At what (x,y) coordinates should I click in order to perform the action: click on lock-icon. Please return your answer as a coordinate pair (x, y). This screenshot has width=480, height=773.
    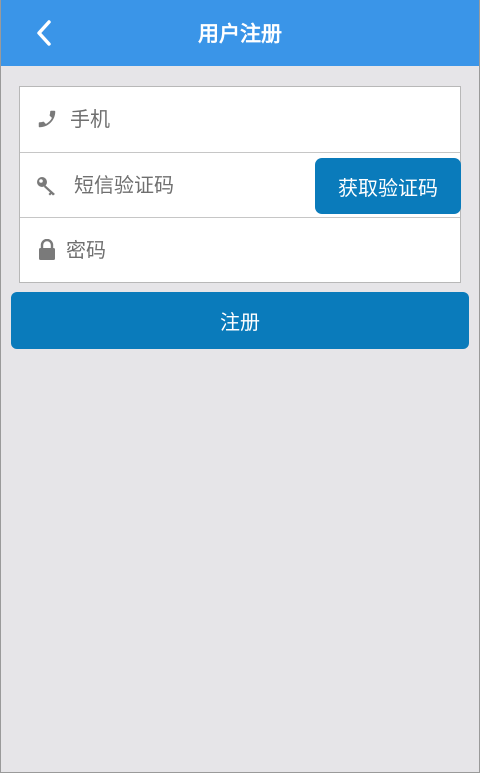
    Looking at the image, I should click on (47, 250).